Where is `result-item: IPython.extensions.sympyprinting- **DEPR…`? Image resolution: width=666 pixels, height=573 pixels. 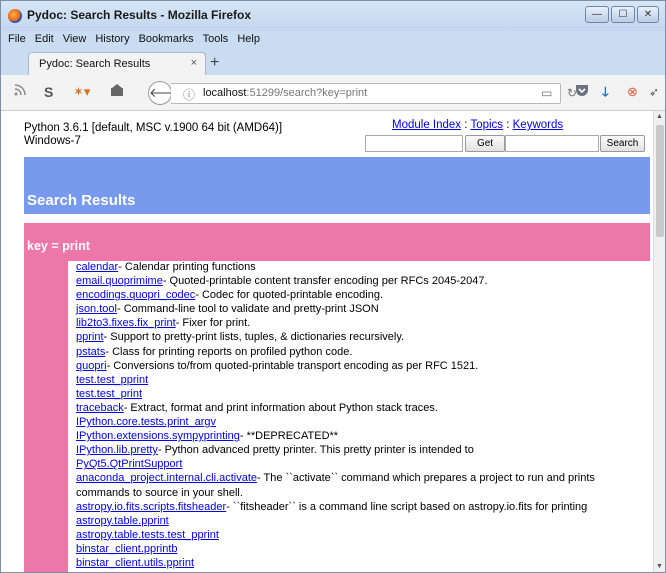 result-item: IPython.extensions.sympyprinting- **DEPR… is located at coordinates (363, 436).